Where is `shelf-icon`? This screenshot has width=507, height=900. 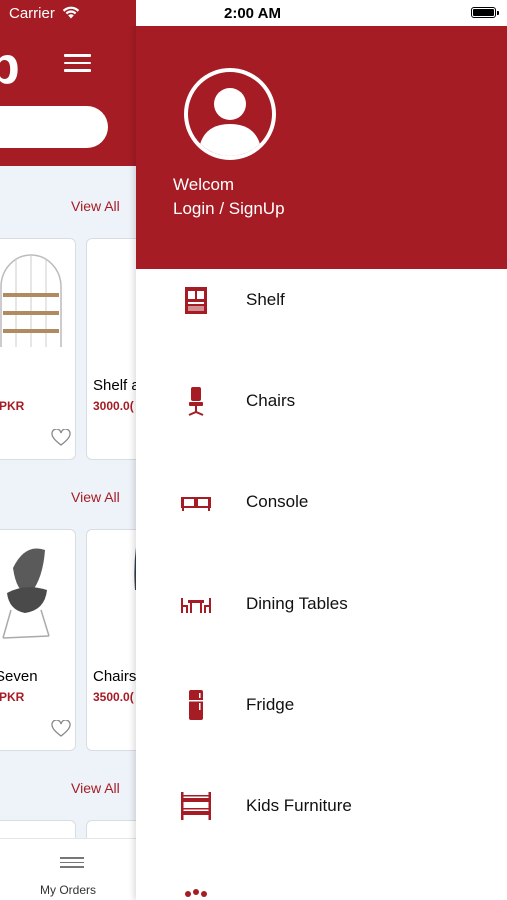 shelf-icon is located at coordinates (196, 300).